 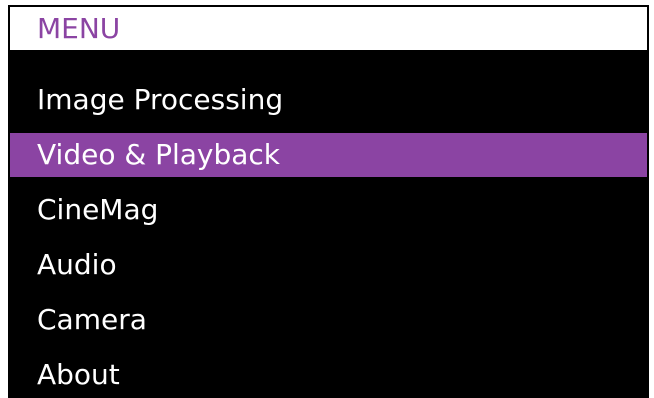 I want to click on menu-title: MENU, so click(x=79, y=28).